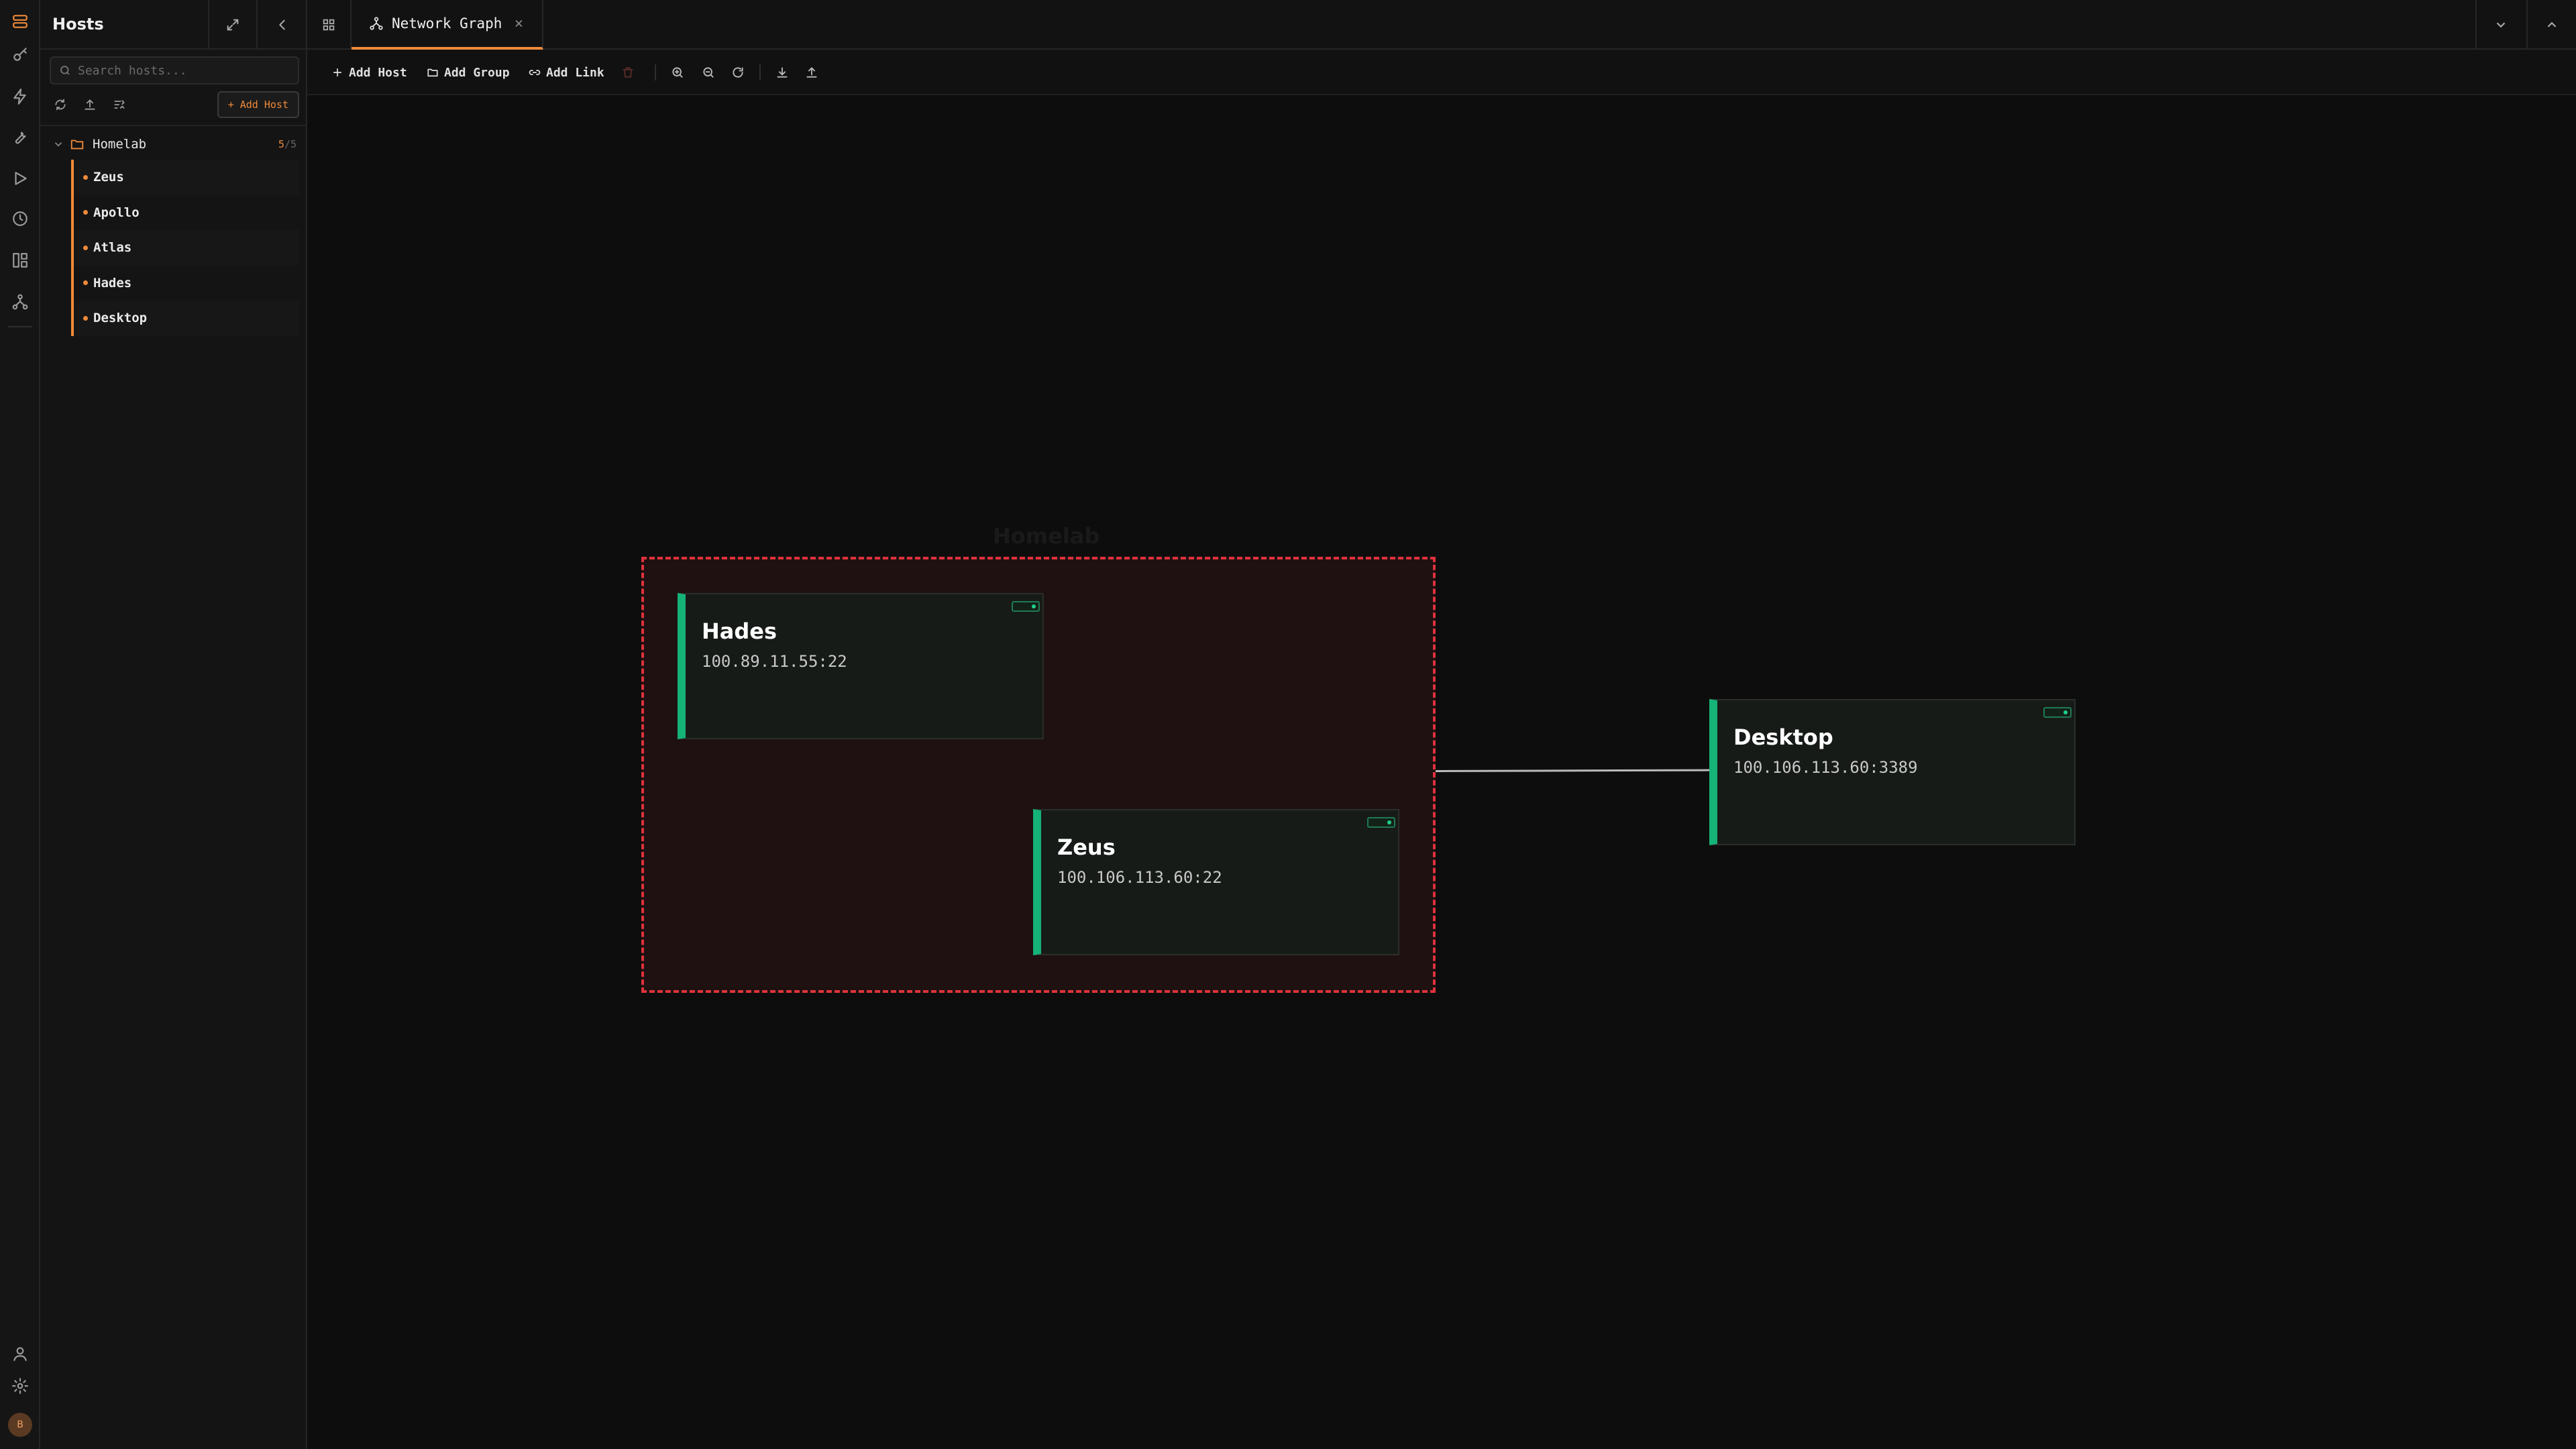 The image size is (2576, 1449). I want to click on group-count: 5/5, so click(287, 144).